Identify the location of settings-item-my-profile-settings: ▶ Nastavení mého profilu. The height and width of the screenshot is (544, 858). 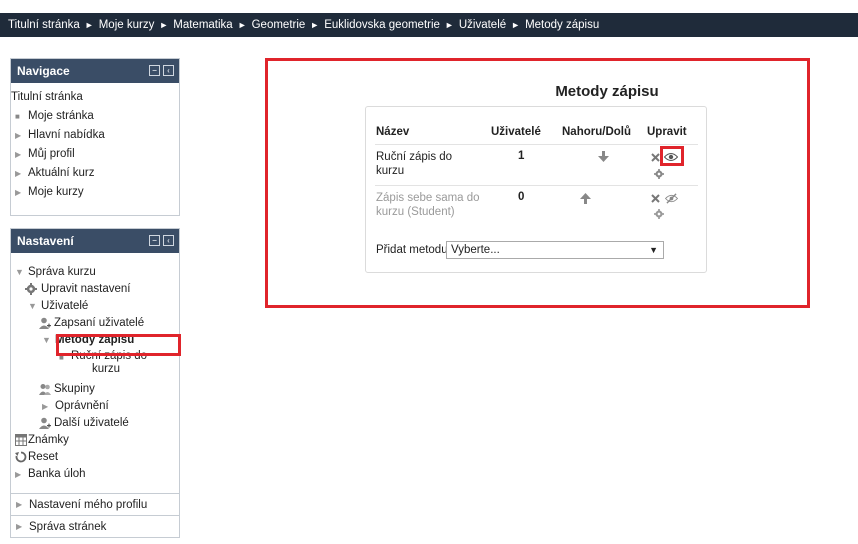
(95, 505).